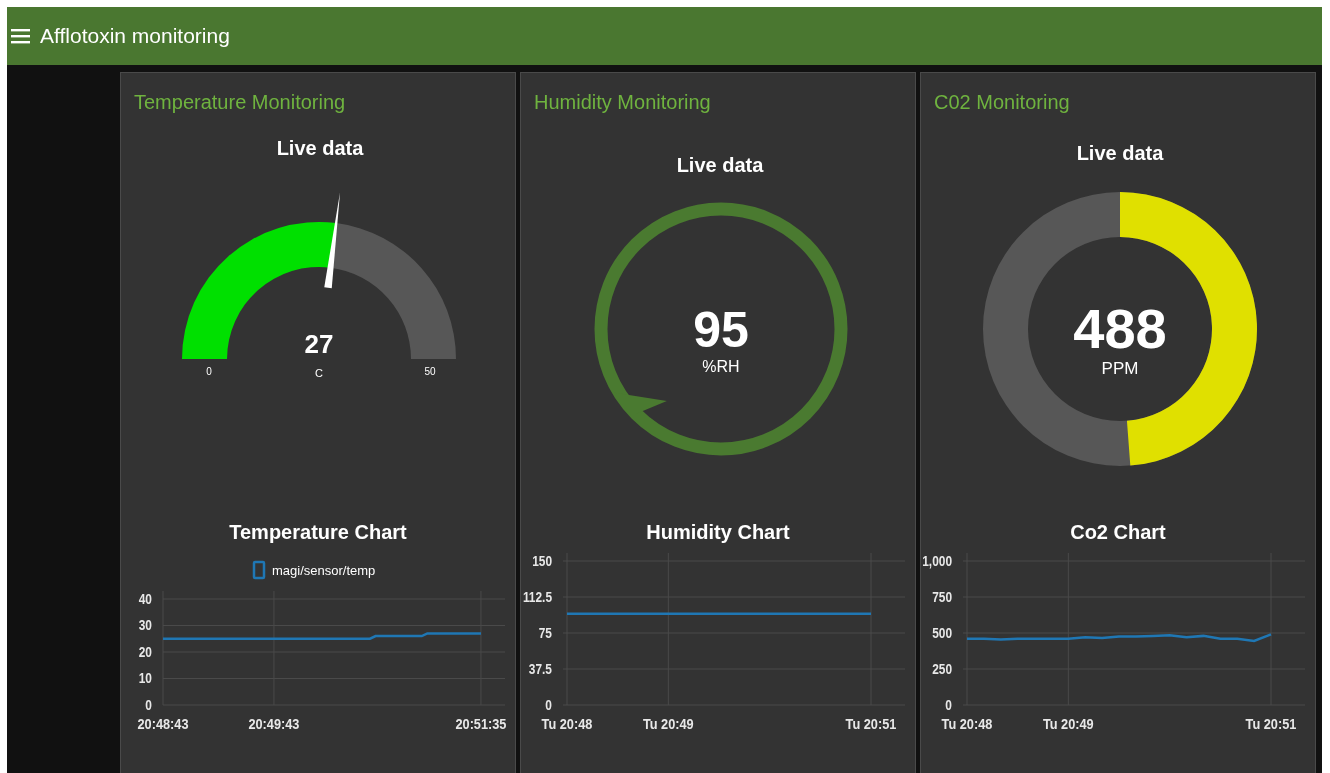 The image size is (1330, 773). Describe the element at coordinates (1120, 368) in the screenshot. I see `gauge-units: PPM` at that location.